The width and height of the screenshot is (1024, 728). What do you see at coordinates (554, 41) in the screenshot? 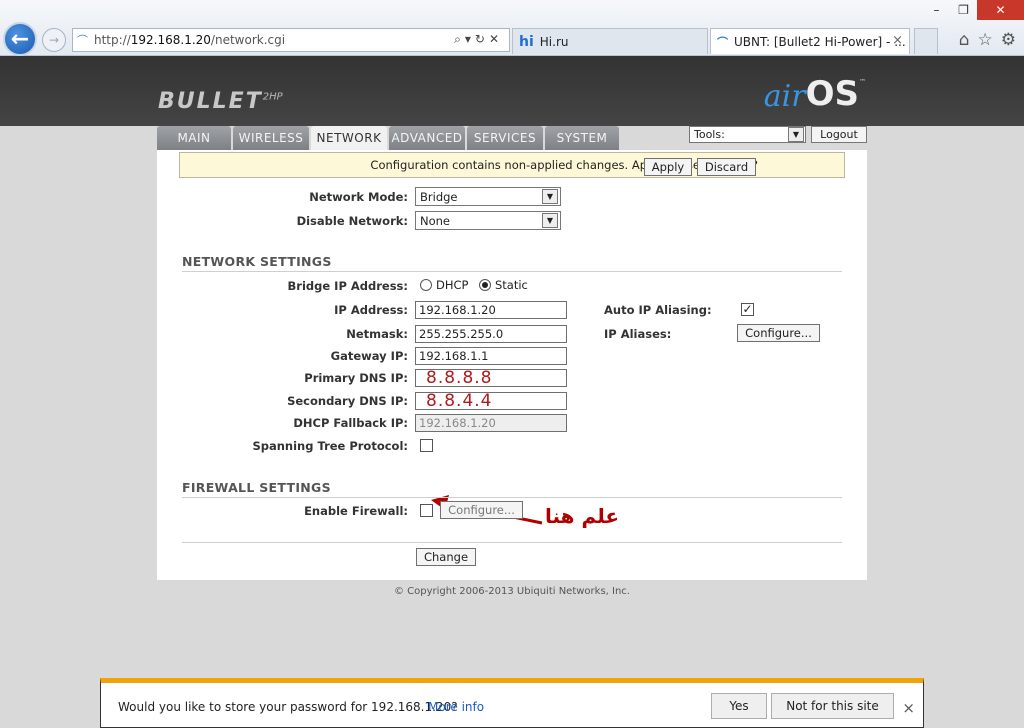
I see `tab-label: Hi.ru` at bounding box center [554, 41].